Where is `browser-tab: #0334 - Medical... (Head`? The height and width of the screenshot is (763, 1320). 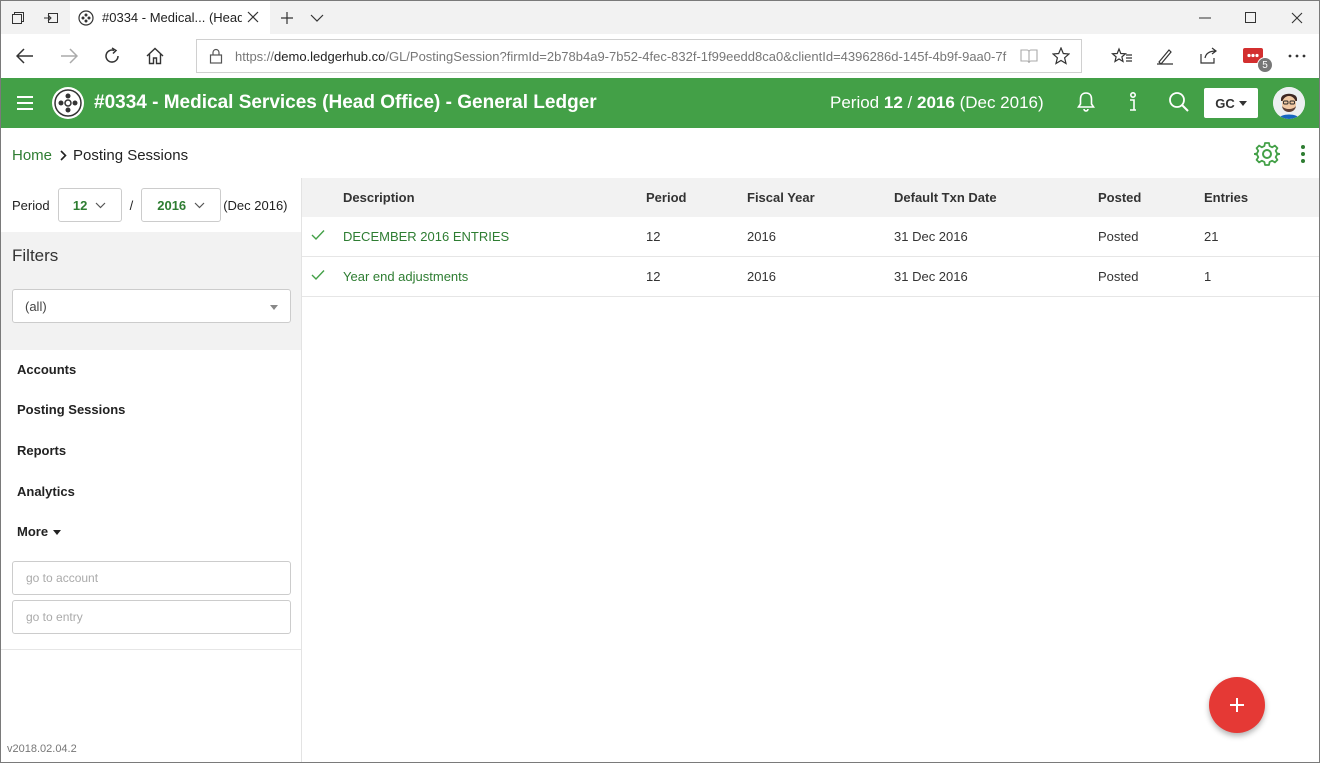 browser-tab: #0334 - Medical... (Head is located at coordinates (170, 17).